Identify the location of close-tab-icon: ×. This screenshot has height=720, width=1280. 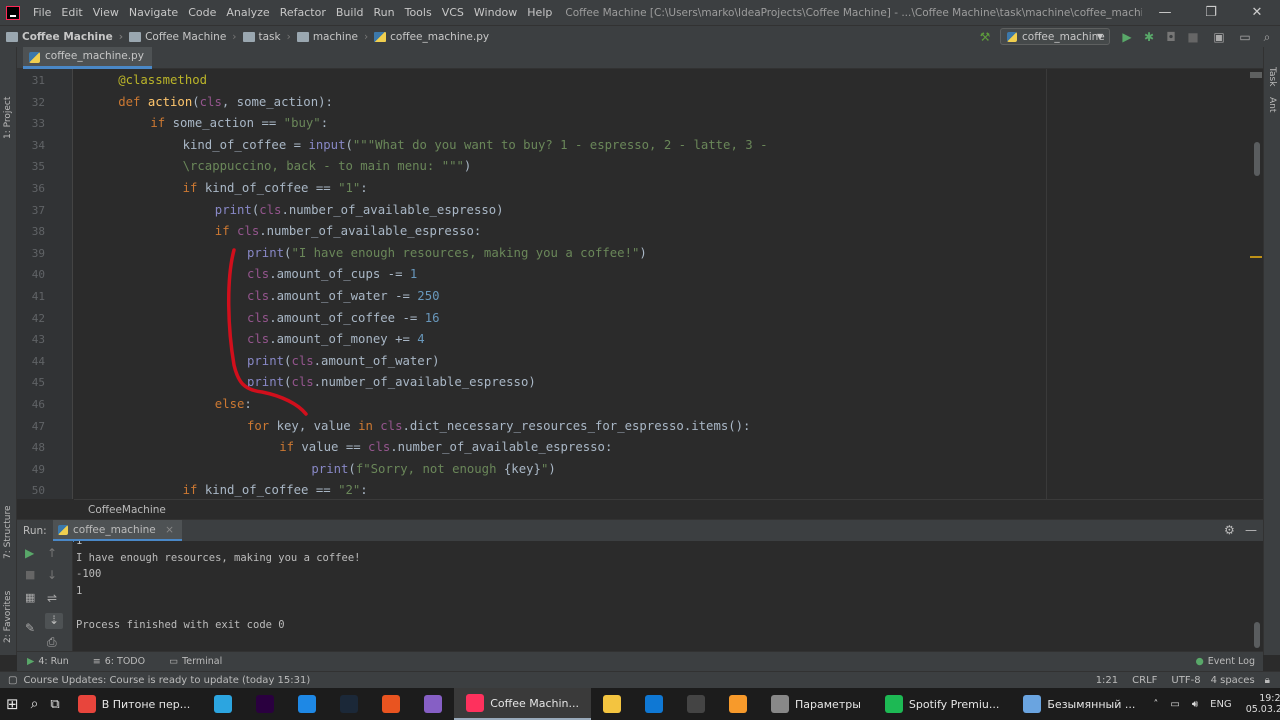
(169, 530).